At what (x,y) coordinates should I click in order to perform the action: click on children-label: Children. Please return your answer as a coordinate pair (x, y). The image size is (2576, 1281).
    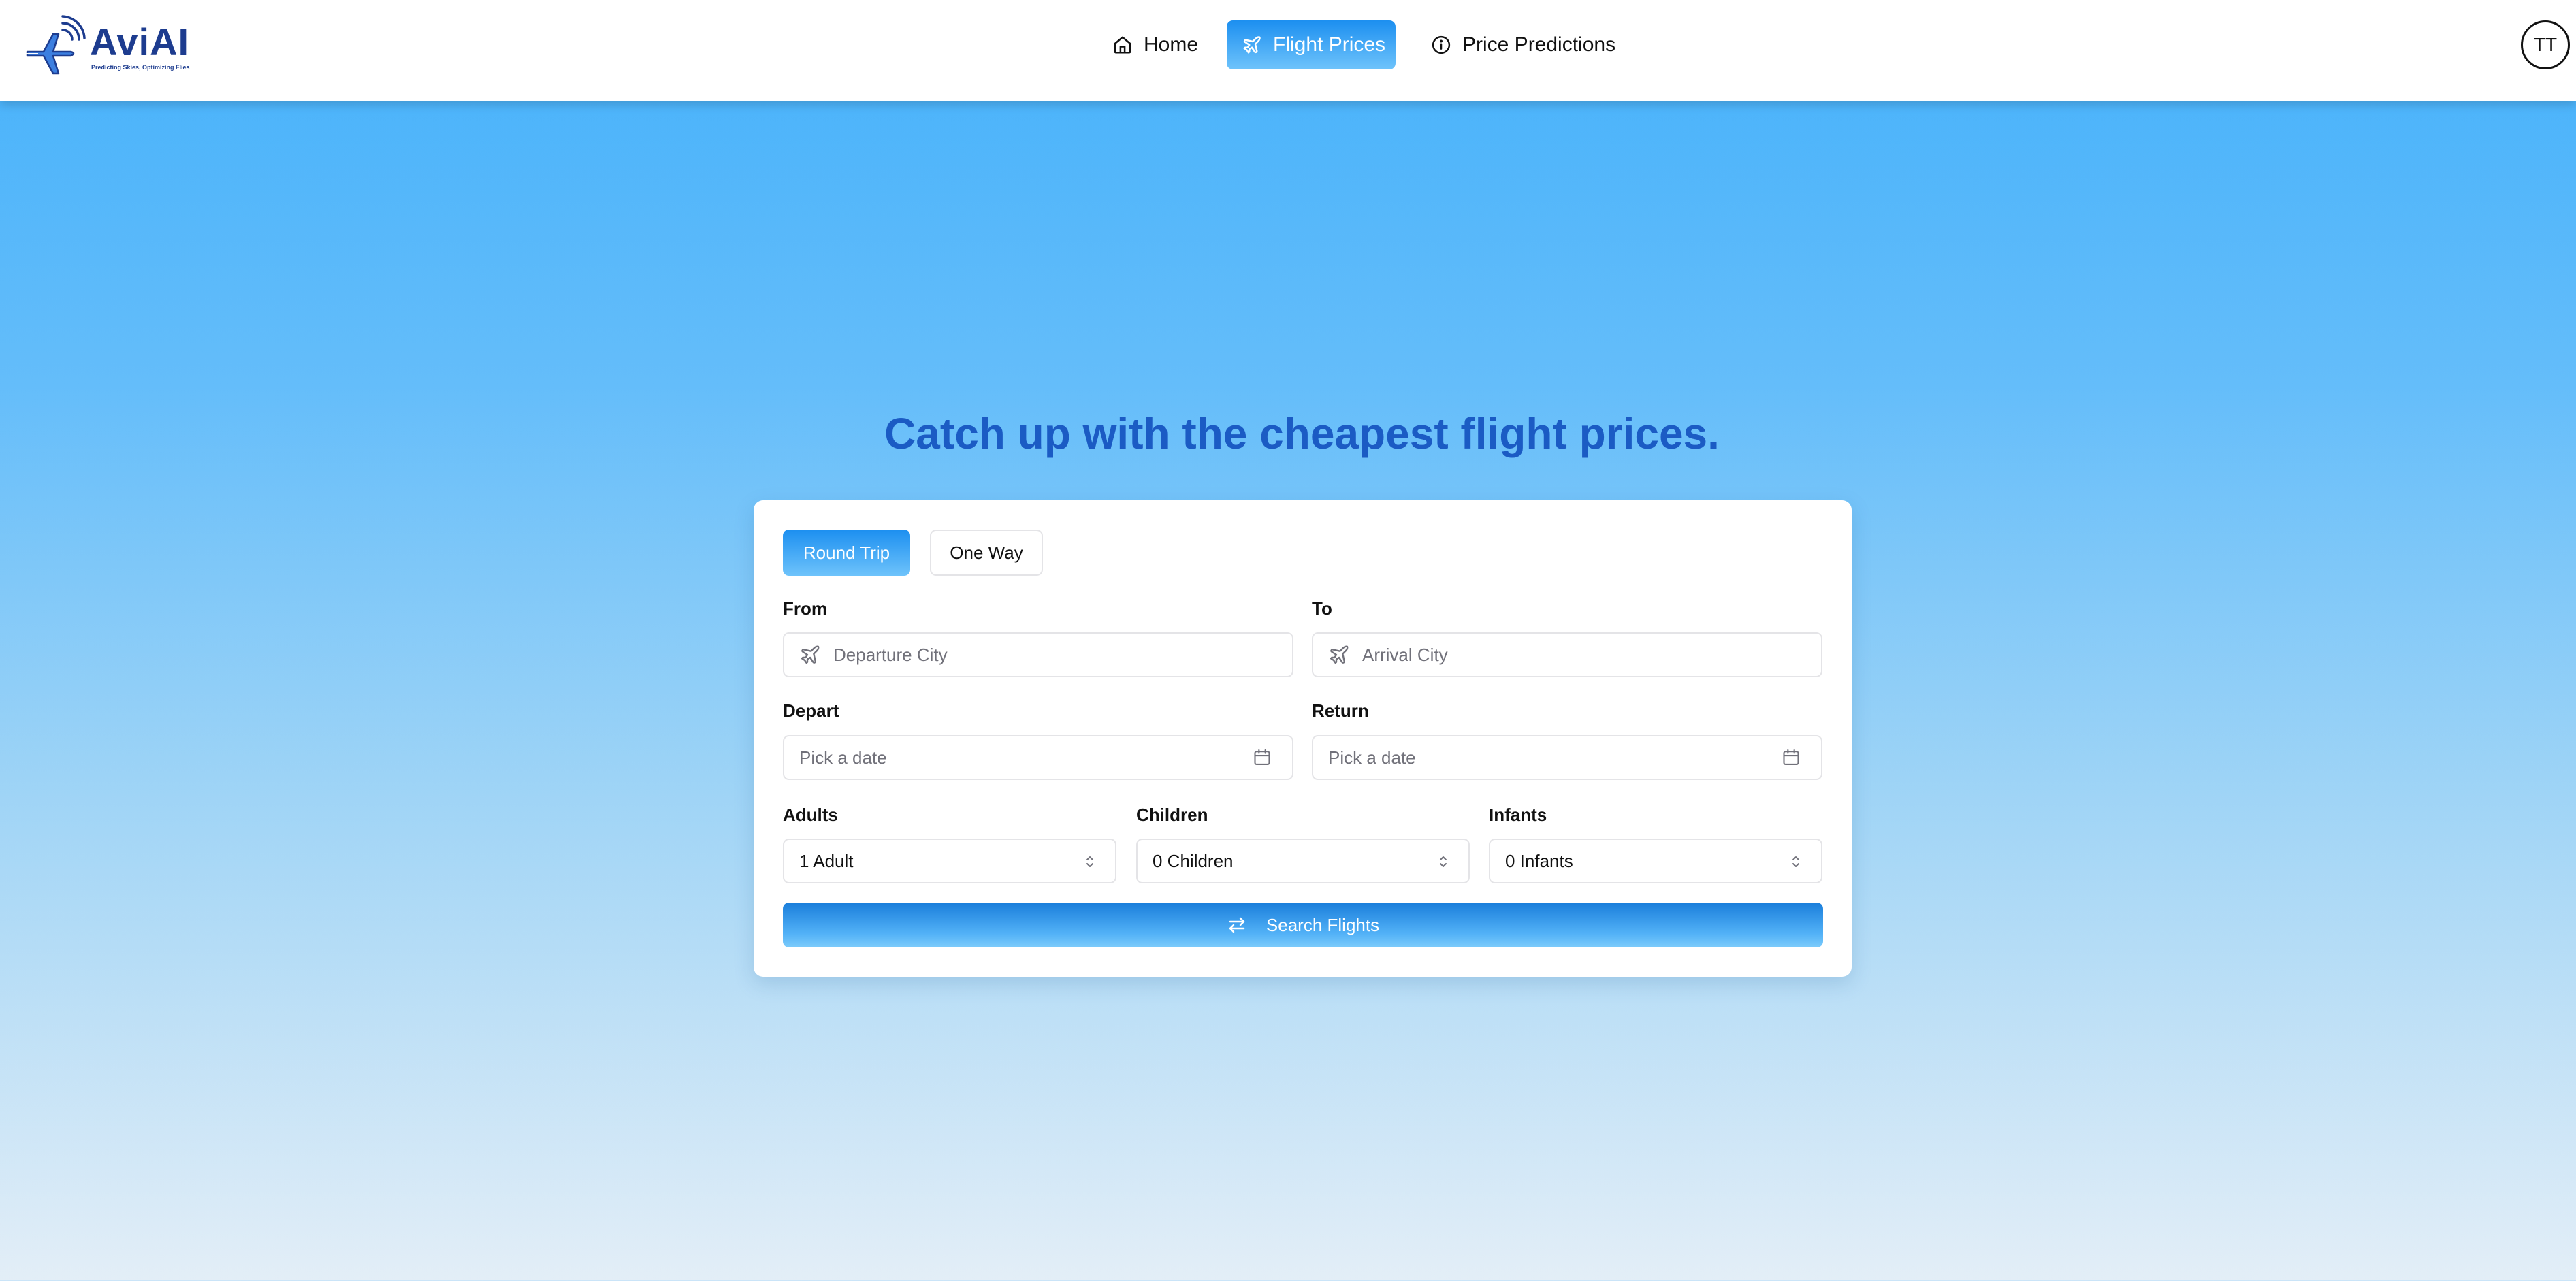
    Looking at the image, I should click on (1172, 815).